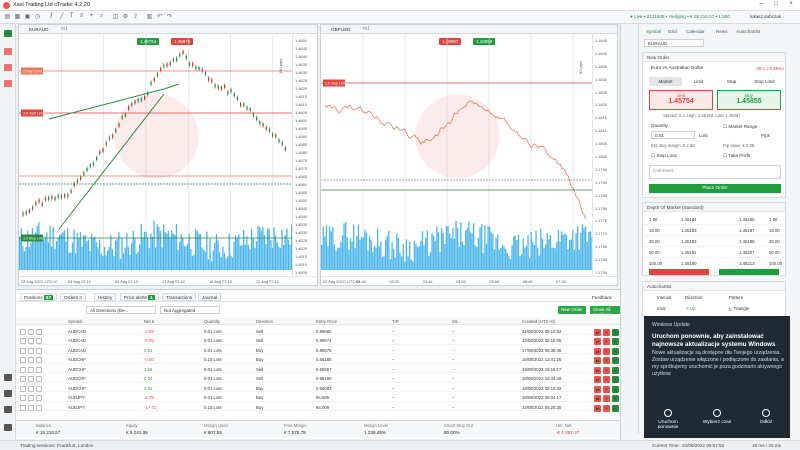  Describe the element at coordinates (105, 297) in the screenshot. I see `tab-history: History` at that location.